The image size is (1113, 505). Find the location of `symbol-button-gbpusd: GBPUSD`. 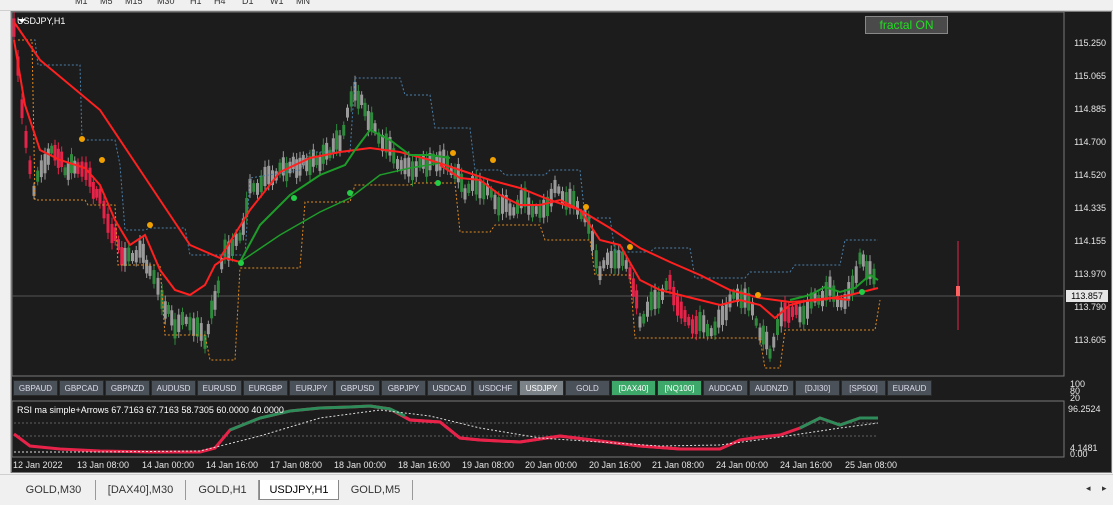

symbol-button-gbpusd: GBPUSD is located at coordinates (357, 388).